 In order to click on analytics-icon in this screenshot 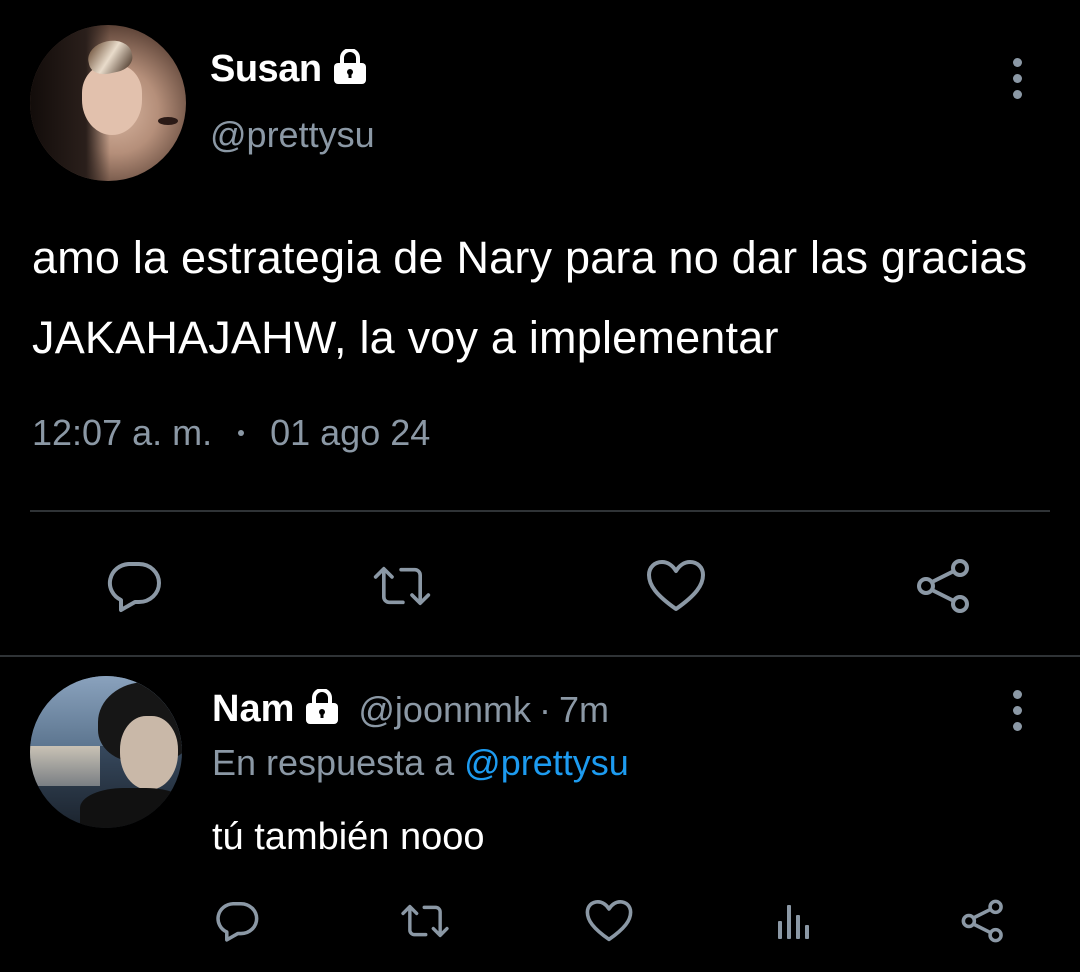, I will do `click(793, 922)`.